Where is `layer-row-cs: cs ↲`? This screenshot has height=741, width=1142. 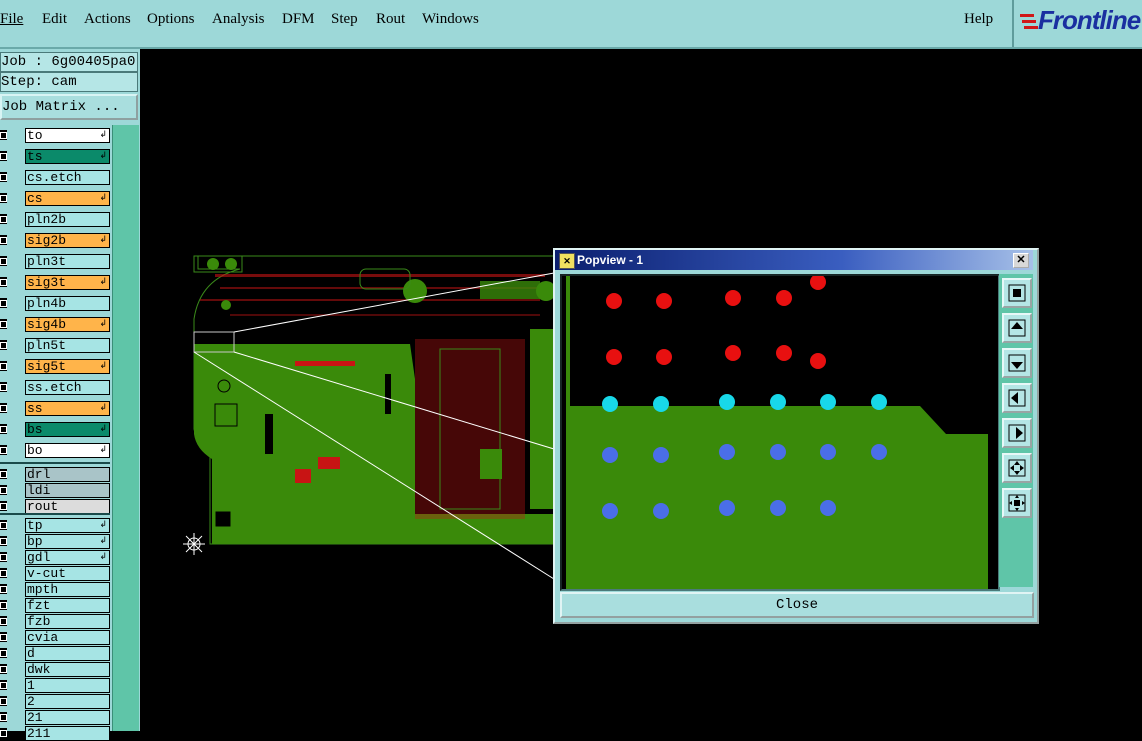
layer-row-cs: cs ↲ is located at coordinates (55, 198).